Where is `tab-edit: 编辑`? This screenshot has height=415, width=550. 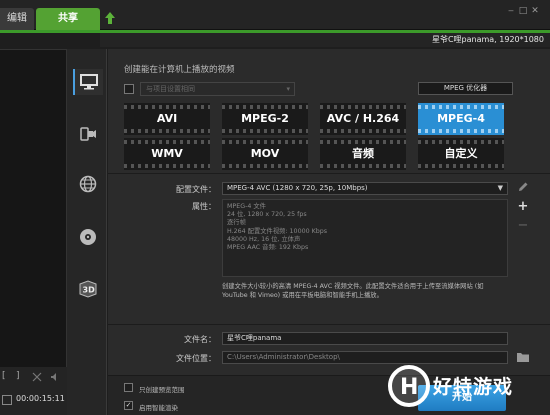 tab-edit: 编辑 is located at coordinates (17, 19).